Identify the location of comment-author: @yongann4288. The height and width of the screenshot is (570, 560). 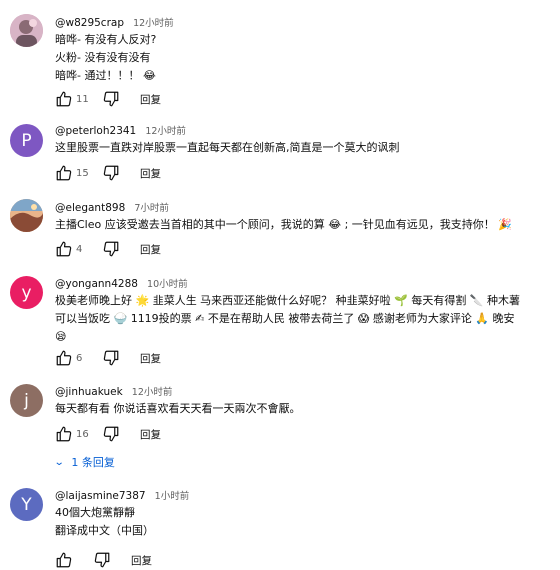
(96, 284).